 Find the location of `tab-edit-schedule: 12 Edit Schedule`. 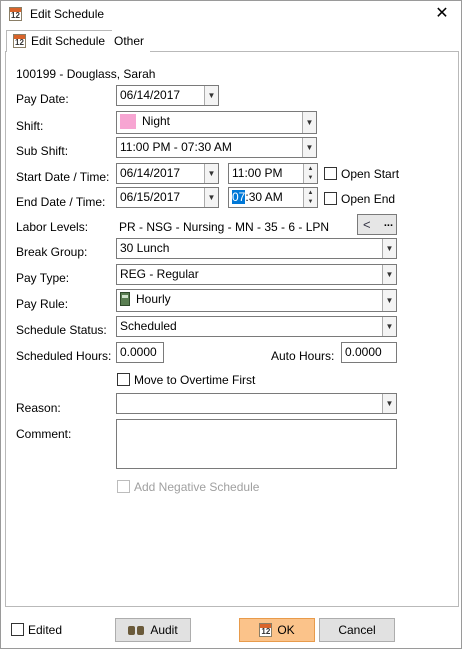

tab-edit-schedule: 12 Edit Schedule is located at coordinates (59, 41).